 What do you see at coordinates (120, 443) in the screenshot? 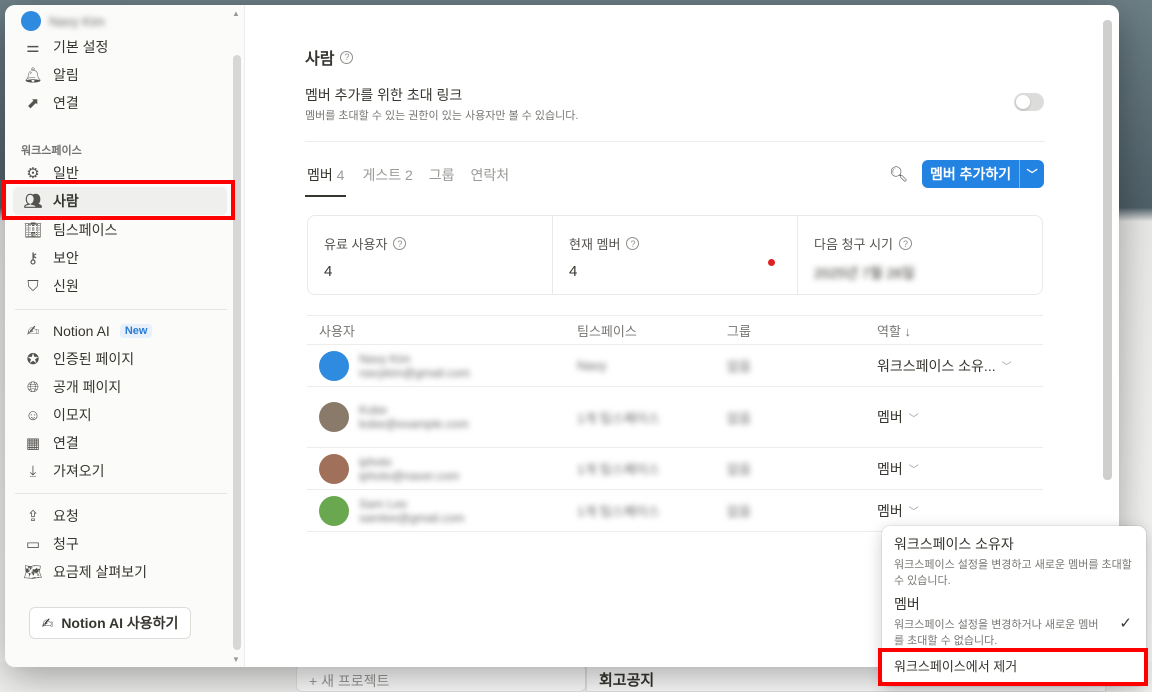
I see `sidebar-item-integrations: ▦ 연결` at bounding box center [120, 443].